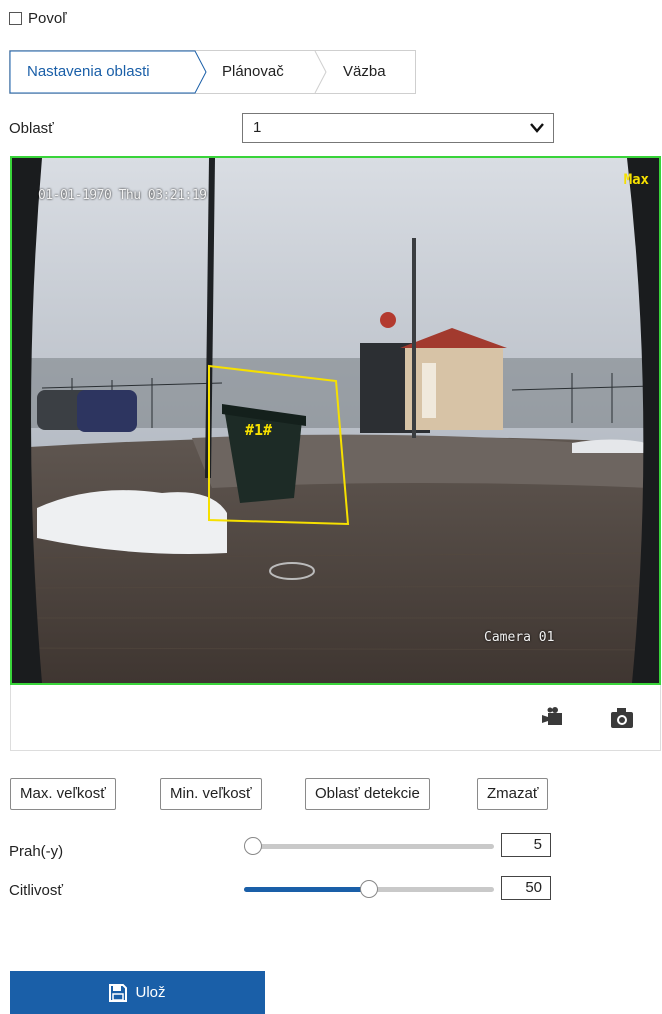  What do you see at coordinates (36, 851) in the screenshot?
I see `threshold-label: Prah(-y)` at bounding box center [36, 851].